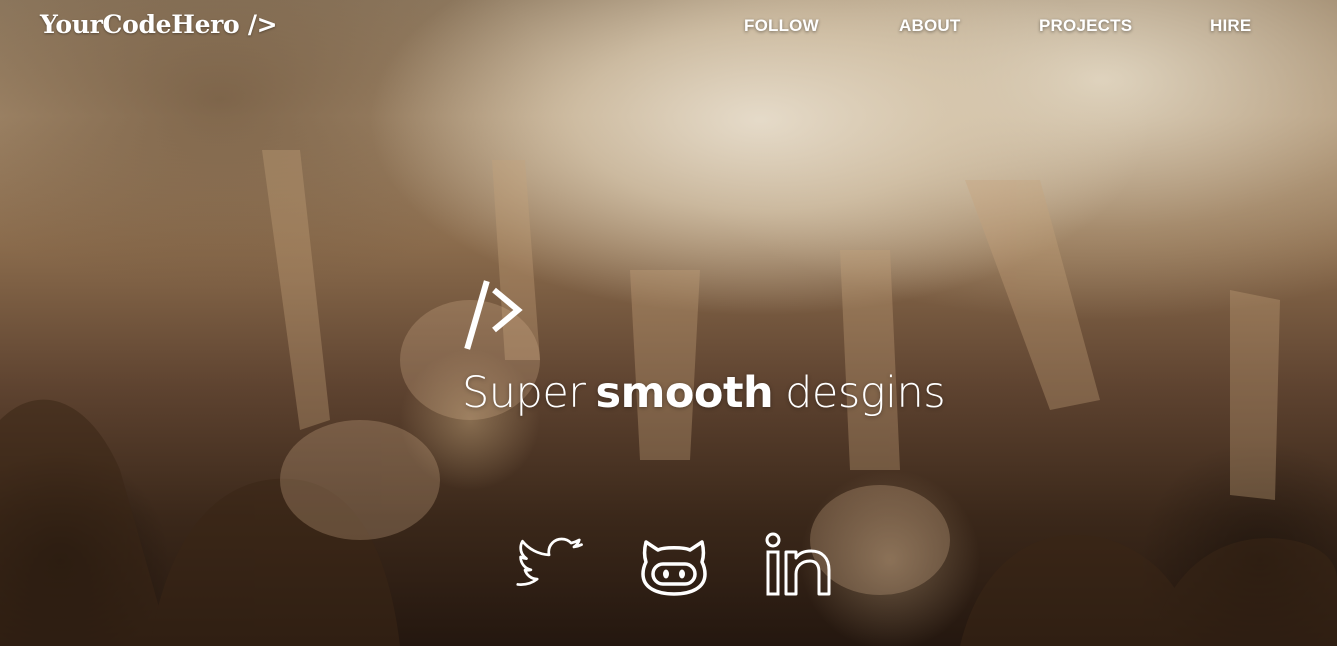 The height and width of the screenshot is (646, 1337). I want to click on code-slash-chevron-icon, so click(495, 315).